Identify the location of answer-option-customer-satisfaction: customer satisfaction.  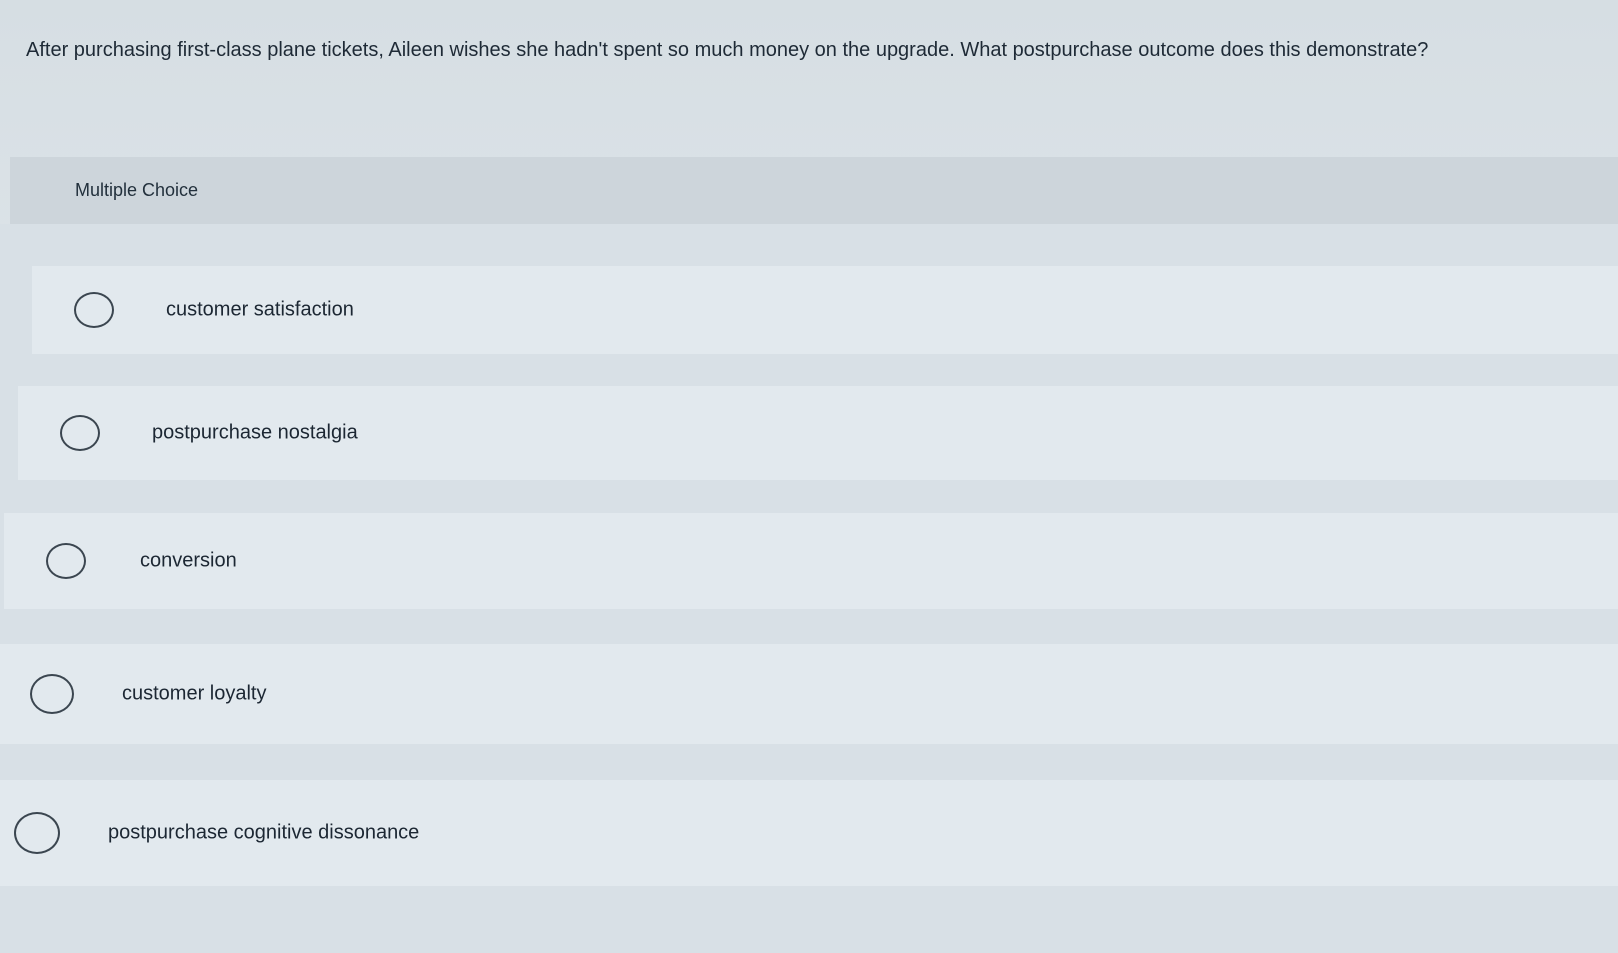
(825, 310).